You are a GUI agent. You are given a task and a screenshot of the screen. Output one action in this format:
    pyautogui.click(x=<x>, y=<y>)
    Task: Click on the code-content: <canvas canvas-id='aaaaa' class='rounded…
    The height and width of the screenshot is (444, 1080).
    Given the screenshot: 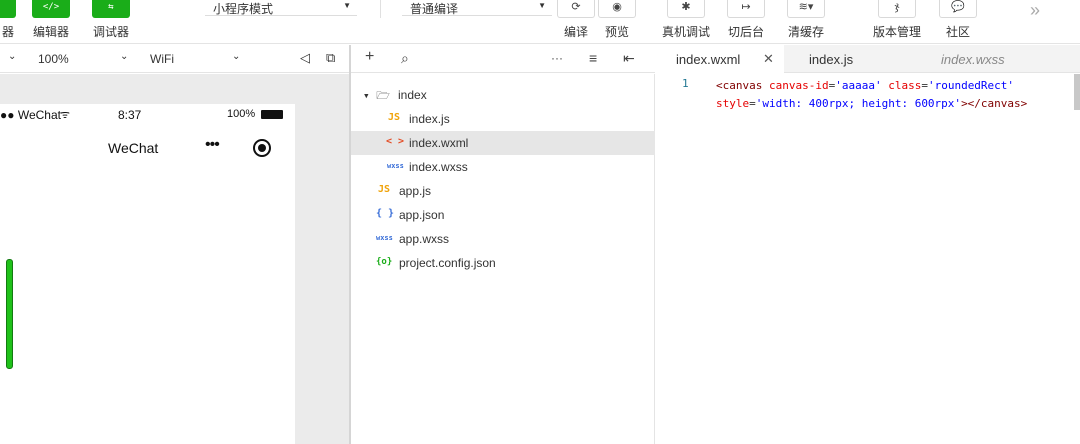 What is the action you would take?
    pyautogui.click(x=871, y=95)
    